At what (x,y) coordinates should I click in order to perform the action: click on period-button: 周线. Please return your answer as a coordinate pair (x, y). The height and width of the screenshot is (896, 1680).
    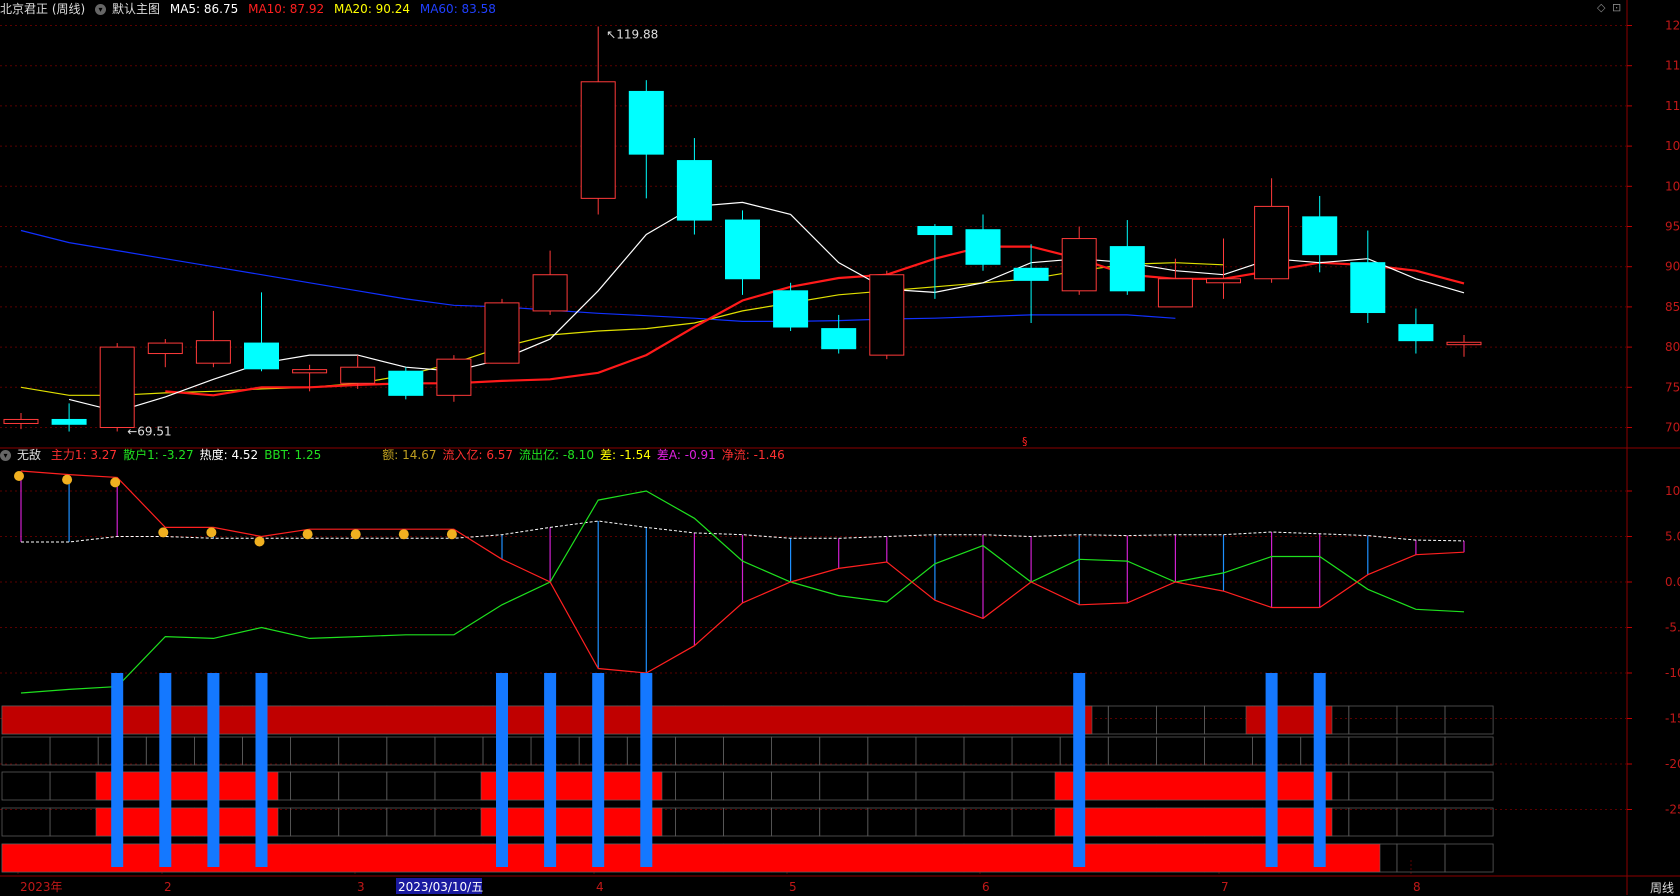
    Looking at the image, I should click on (1662, 887).